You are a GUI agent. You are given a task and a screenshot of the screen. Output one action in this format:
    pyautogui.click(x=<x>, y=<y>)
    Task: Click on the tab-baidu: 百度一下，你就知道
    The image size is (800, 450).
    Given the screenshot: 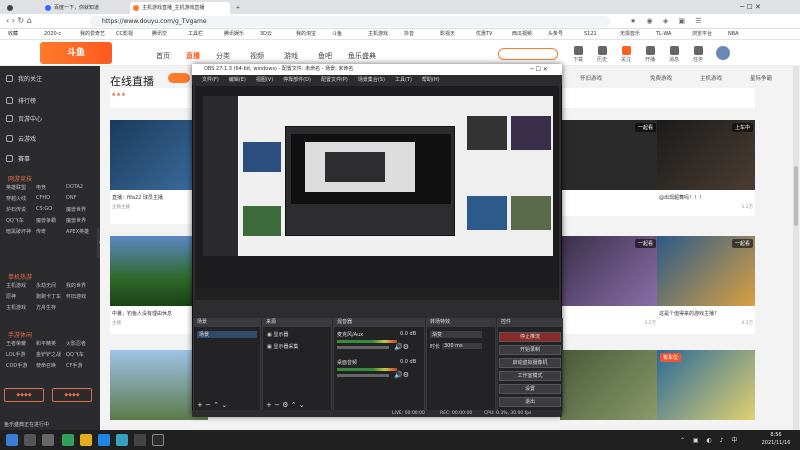 What is the action you would take?
    pyautogui.click(x=84, y=8)
    